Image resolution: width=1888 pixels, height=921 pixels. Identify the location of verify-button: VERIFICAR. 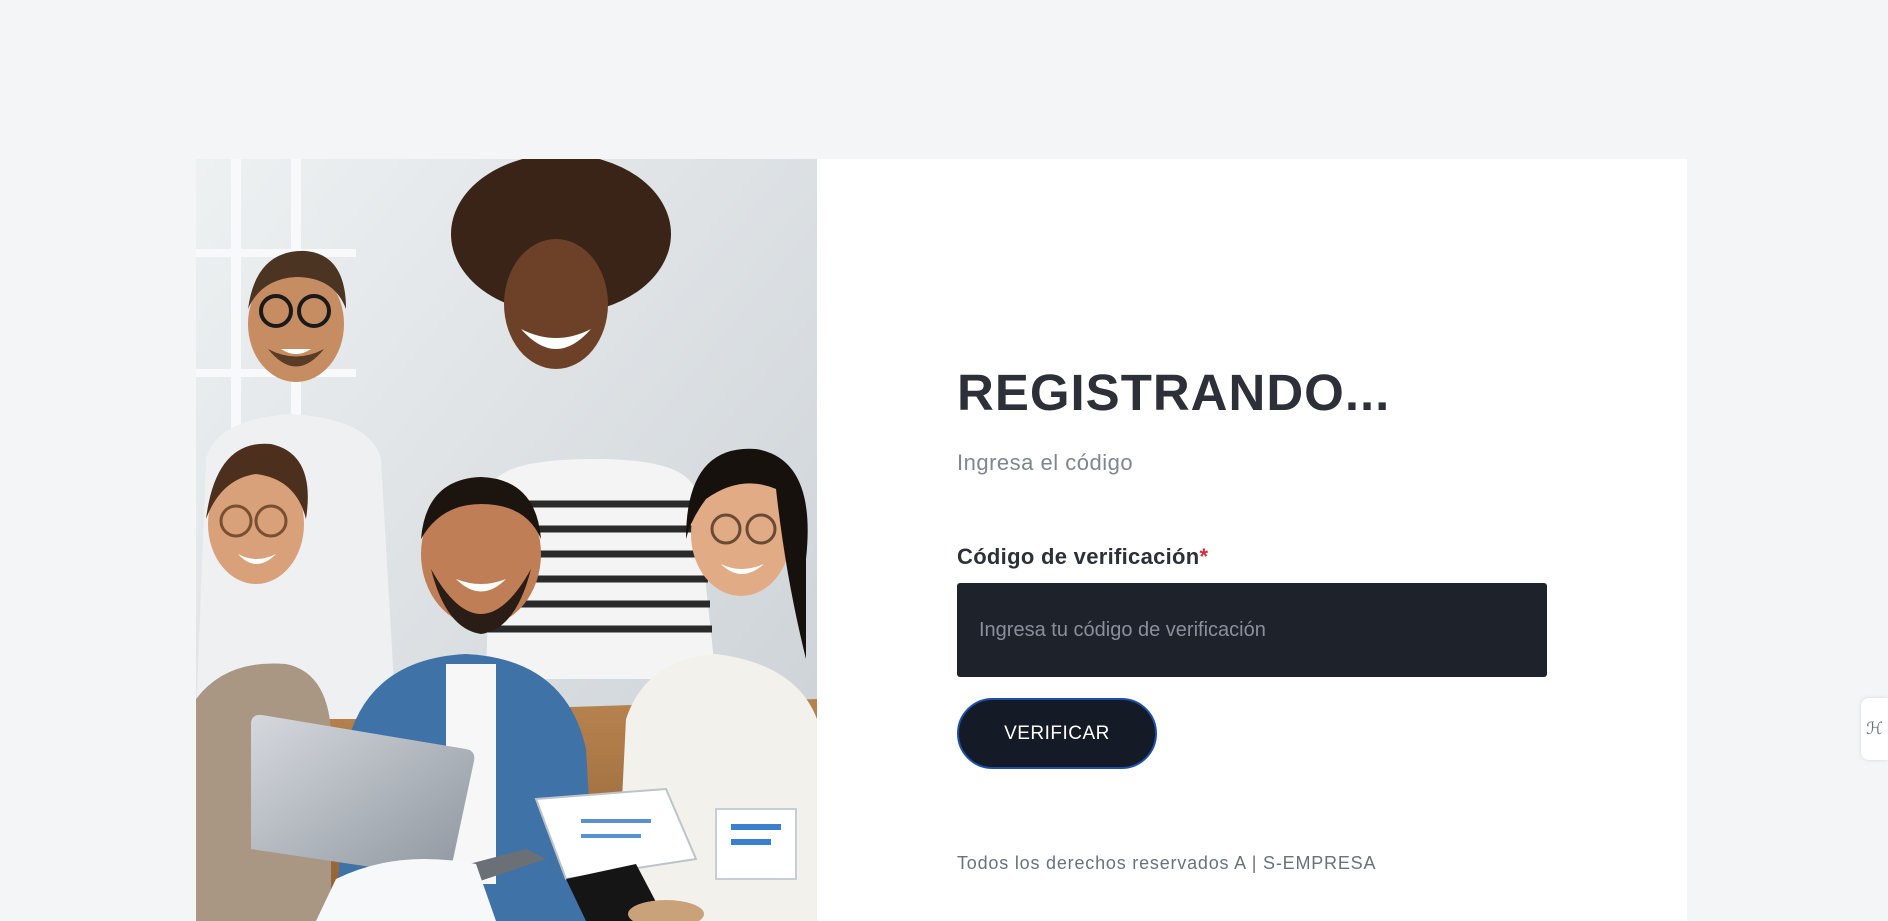
(1057, 733).